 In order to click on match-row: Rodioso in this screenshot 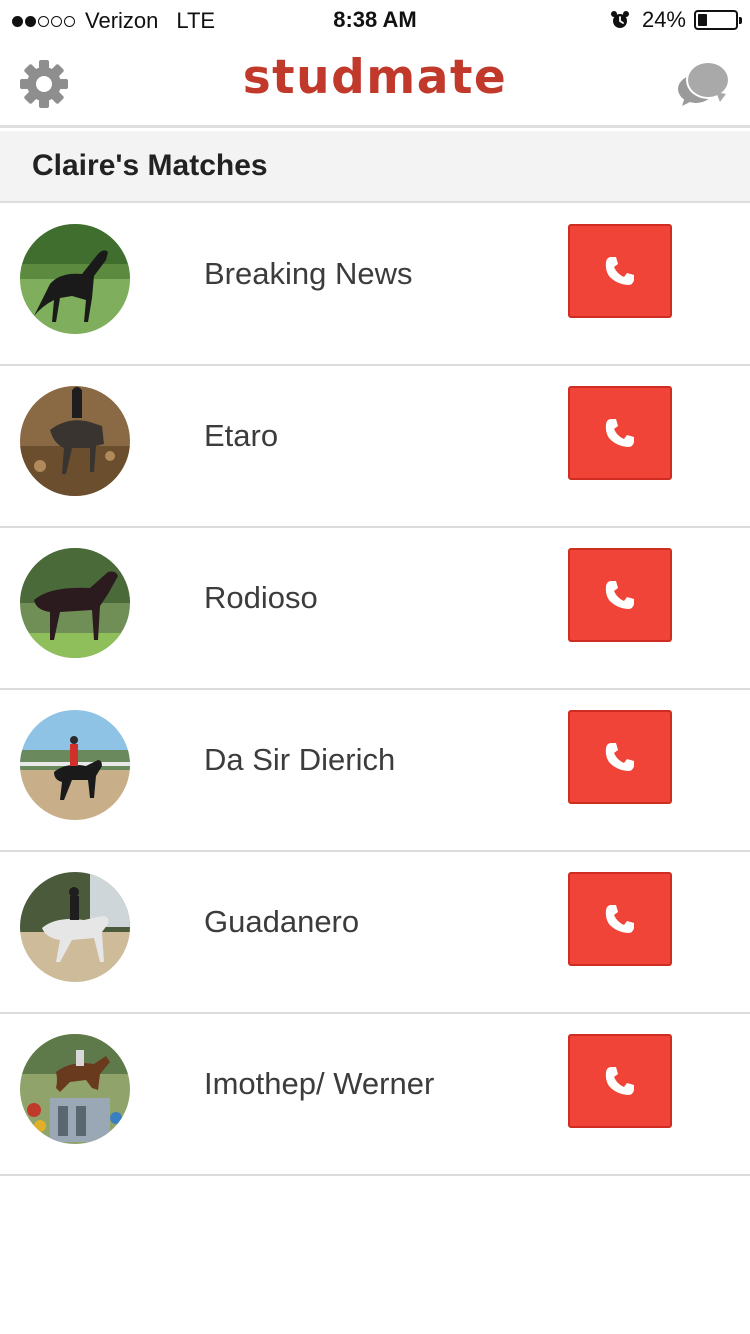, I will do `click(375, 609)`.